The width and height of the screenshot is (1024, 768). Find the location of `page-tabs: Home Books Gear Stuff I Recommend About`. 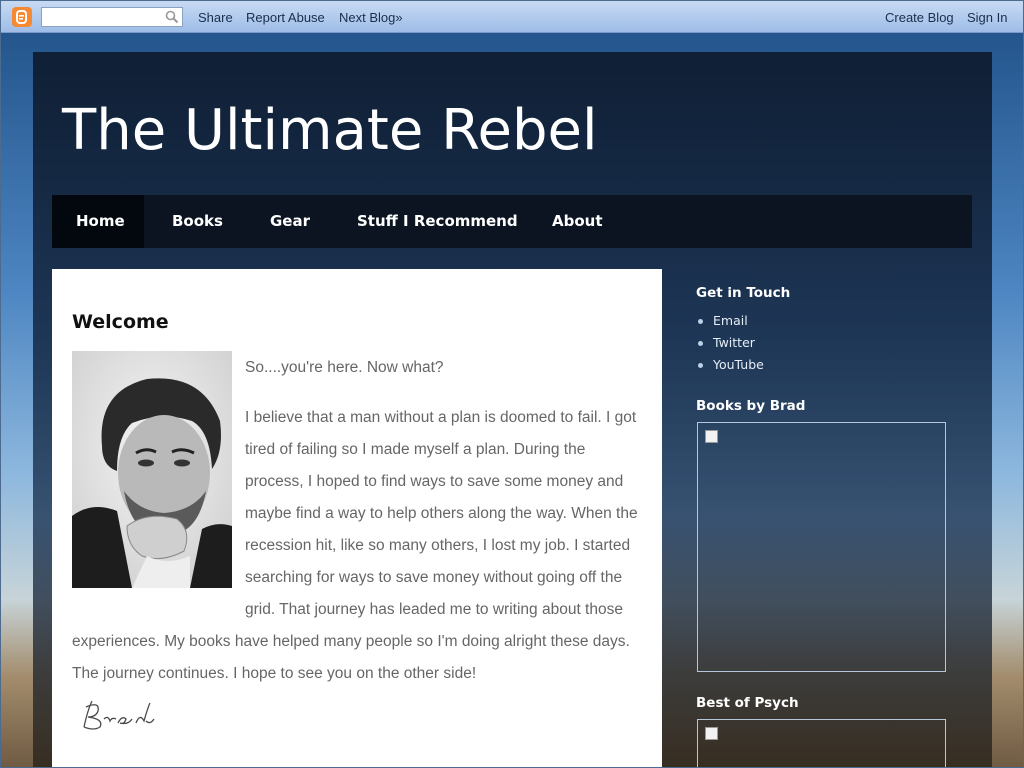

page-tabs: Home Books Gear Stuff I Recommend About is located at coordinates (512, 221).